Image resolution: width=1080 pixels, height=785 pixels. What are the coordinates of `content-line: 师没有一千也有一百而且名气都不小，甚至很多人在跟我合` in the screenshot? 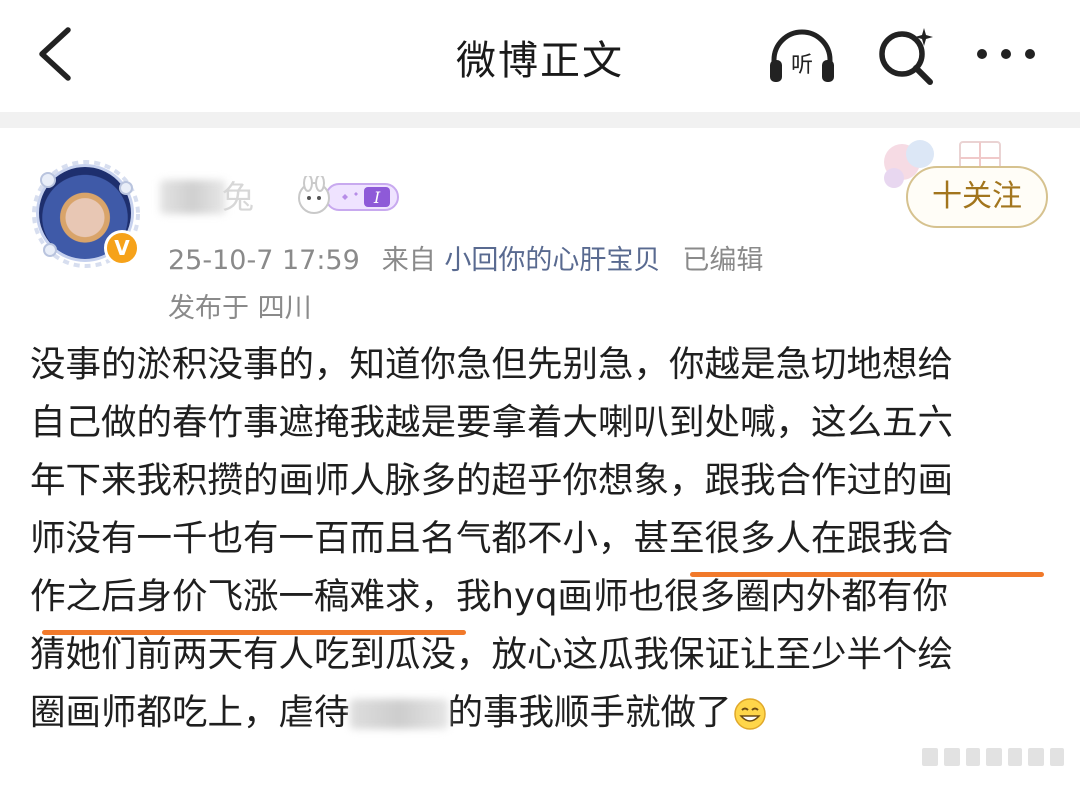 It's located at (545, 539).